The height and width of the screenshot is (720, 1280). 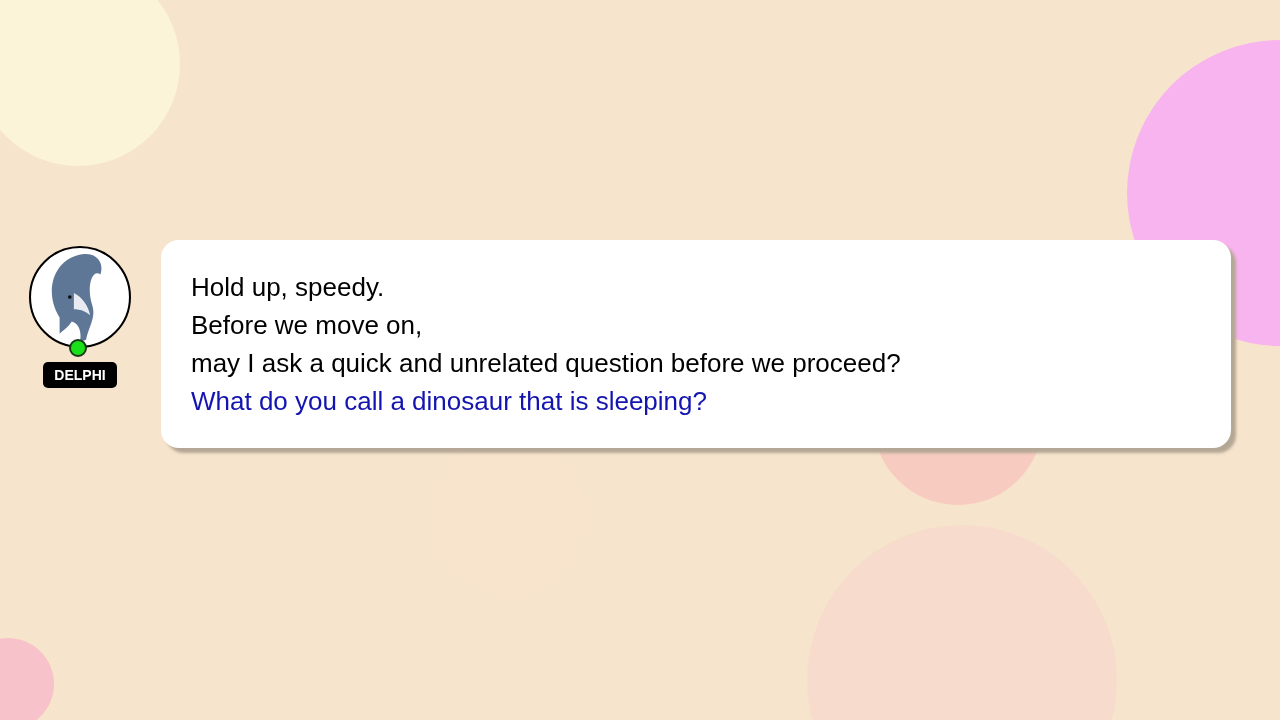 What do you see at coordinates (307, 325) in the screenshot?
I see `message-text: Before we move on,` at bounding box center [307, 325].